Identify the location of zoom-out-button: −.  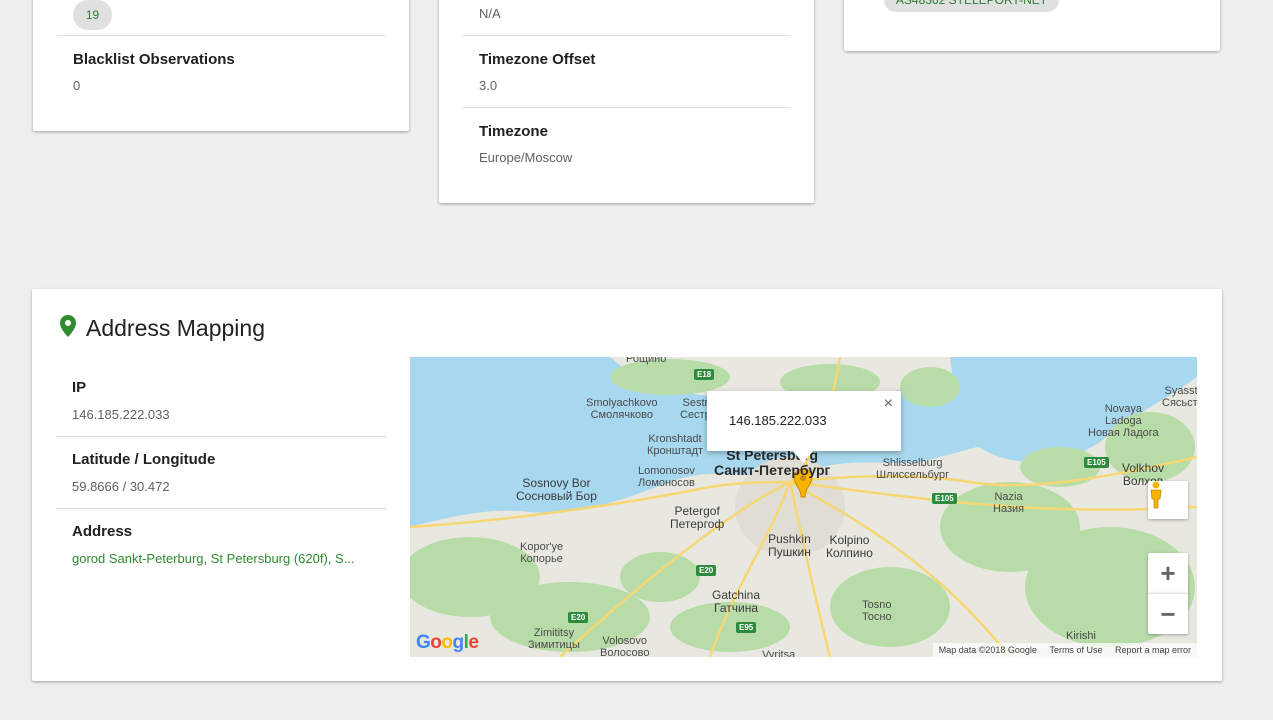
(1168, 613).